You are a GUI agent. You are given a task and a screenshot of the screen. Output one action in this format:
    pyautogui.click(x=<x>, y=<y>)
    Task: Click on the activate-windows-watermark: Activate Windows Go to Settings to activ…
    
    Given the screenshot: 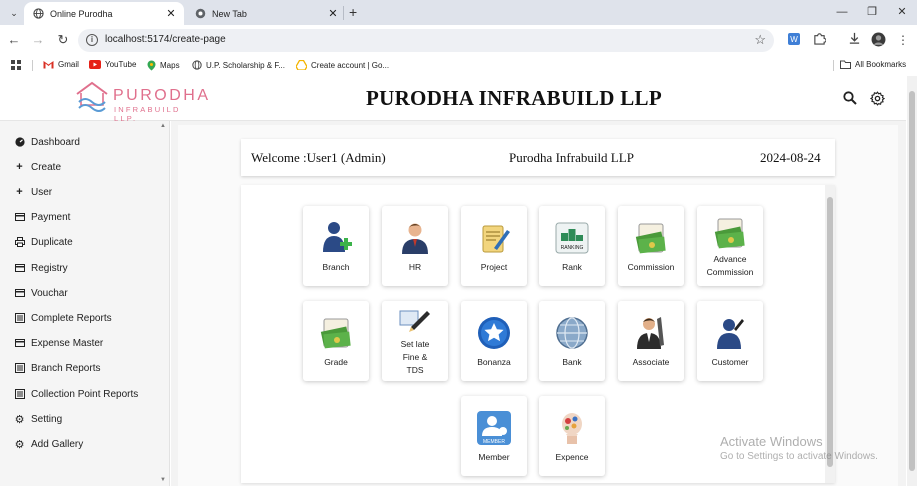 What is the action you would take?
    pyautogui.click(x=799, y=448)
    